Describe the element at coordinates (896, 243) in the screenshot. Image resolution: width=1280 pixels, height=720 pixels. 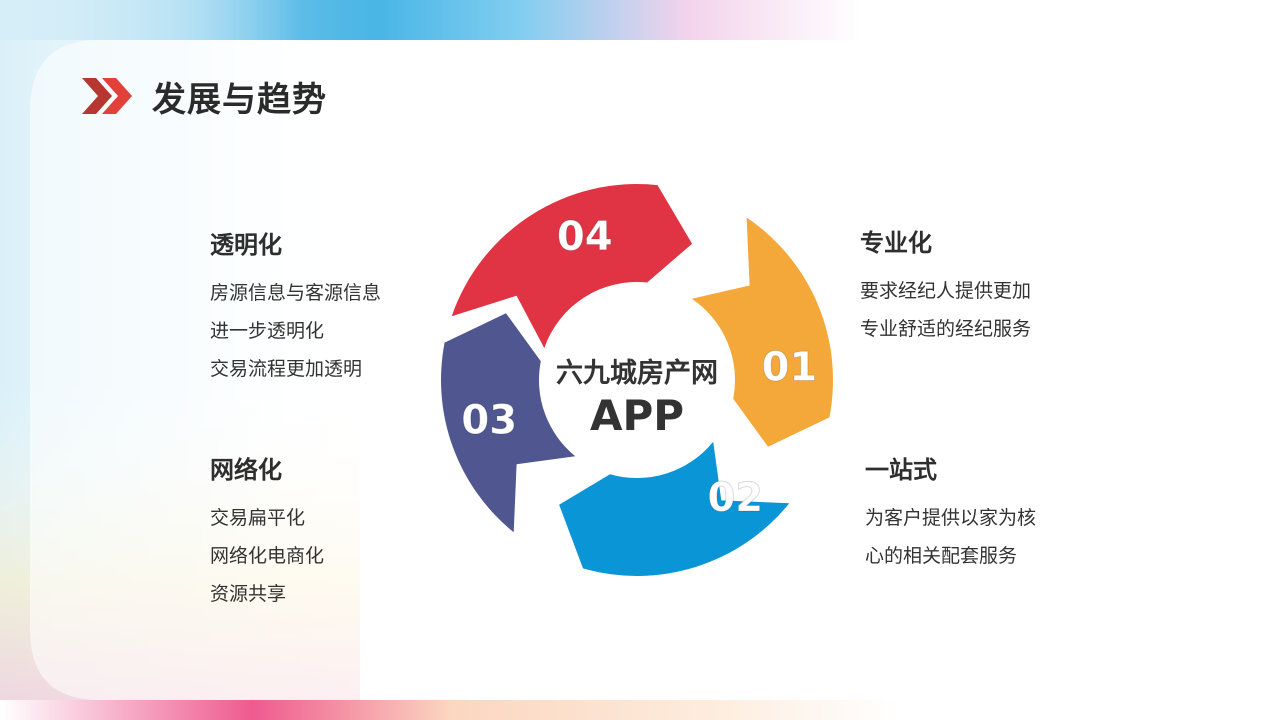
I see `item-professional-title: 专业化` at that location.